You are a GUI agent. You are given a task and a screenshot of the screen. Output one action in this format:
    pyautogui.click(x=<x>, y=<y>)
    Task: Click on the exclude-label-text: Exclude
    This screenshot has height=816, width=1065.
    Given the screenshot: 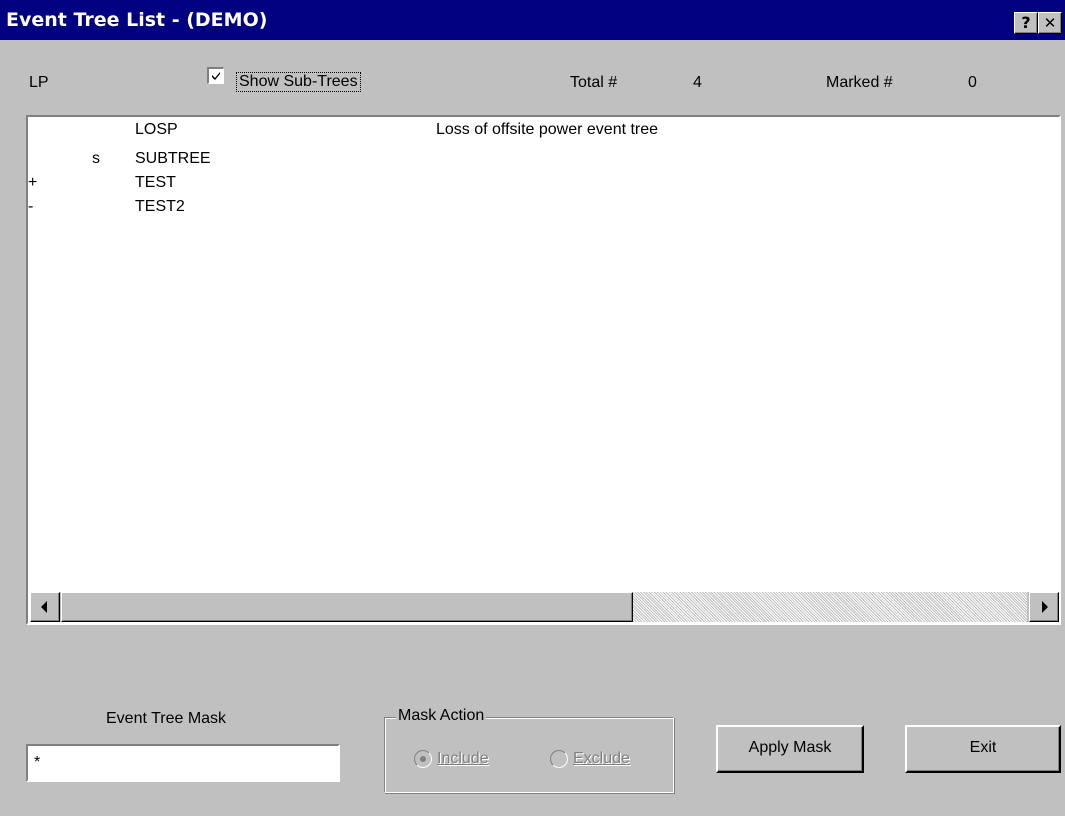 What is the action you would take?
    pyautogui.click(x=601, y=758)
    